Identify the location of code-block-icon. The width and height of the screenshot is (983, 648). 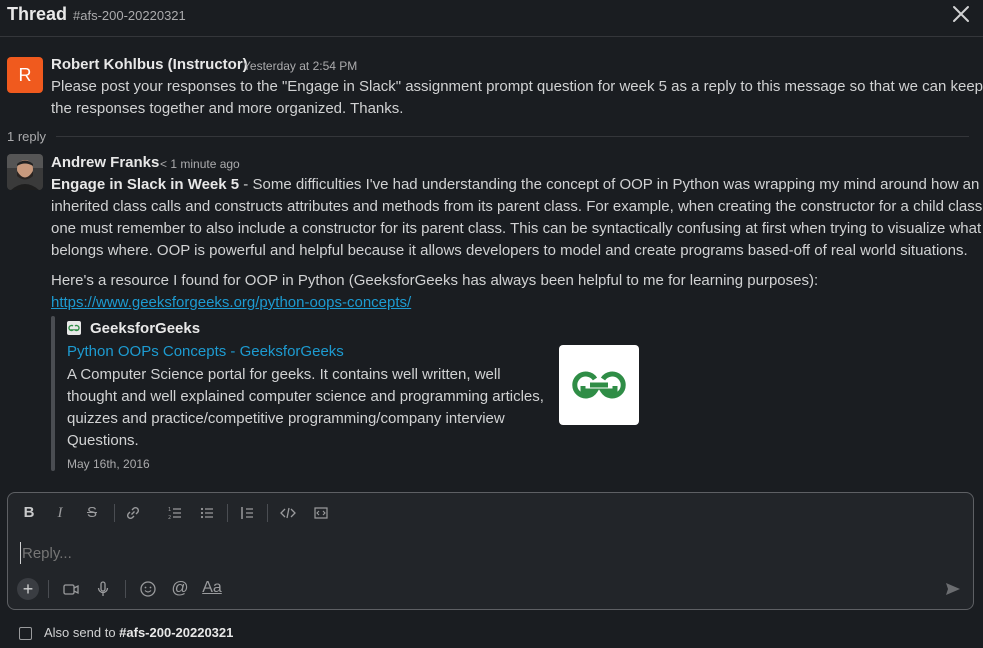
(321, 513).